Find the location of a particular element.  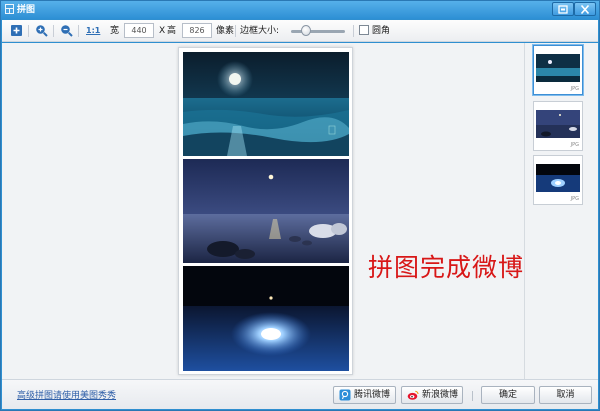

width-label: 宽 is located at coordinates (115, 31).